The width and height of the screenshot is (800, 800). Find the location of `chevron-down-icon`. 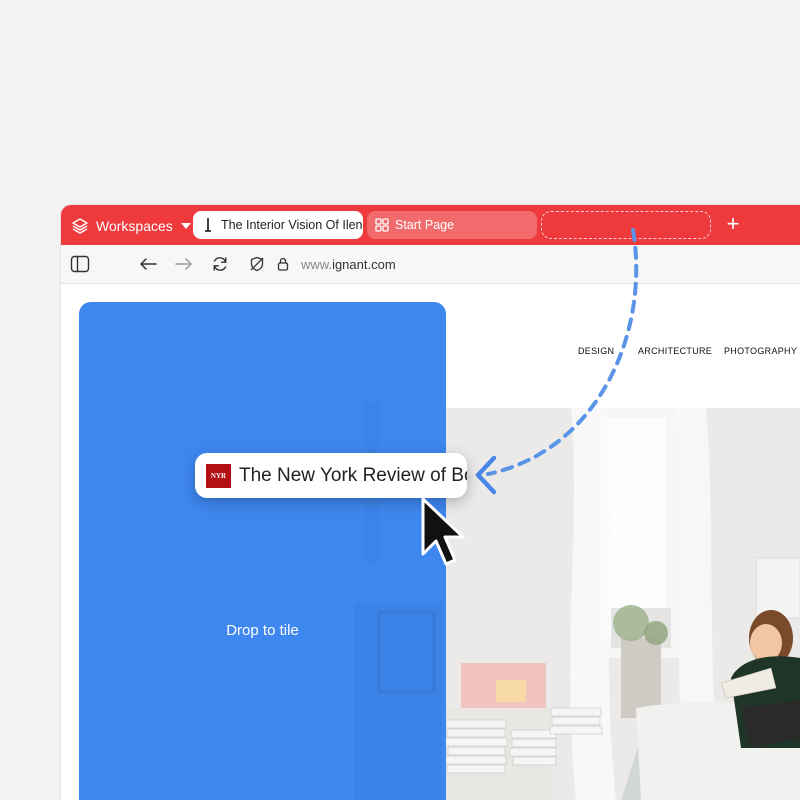

chevron-down-icon is located at coordinates (185, 226).